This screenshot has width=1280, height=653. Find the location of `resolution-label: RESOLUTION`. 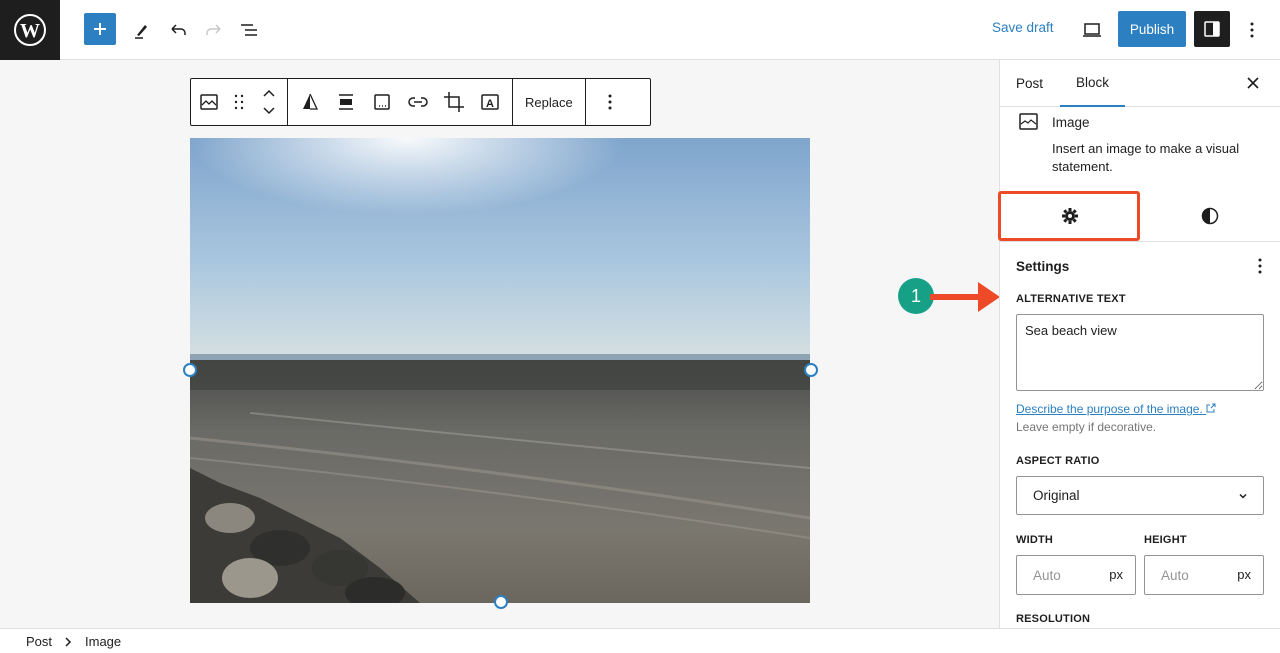

resolution-label: RESOLUTION is located at coordinates (1053, 619).